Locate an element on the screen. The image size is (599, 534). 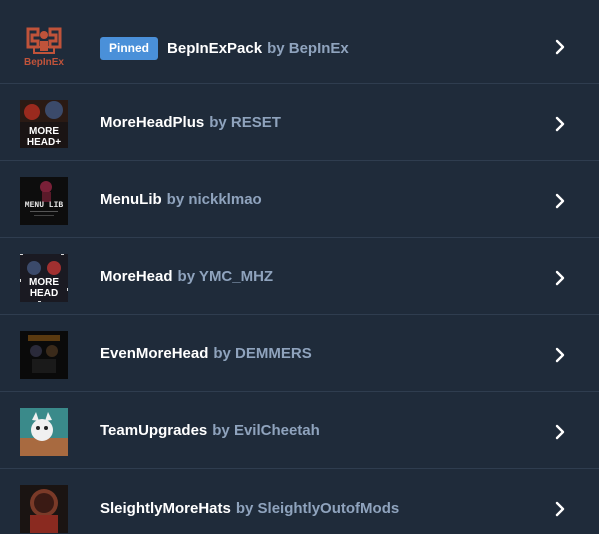
mod-author: by BepInEx is located at coordinates (308, 48).